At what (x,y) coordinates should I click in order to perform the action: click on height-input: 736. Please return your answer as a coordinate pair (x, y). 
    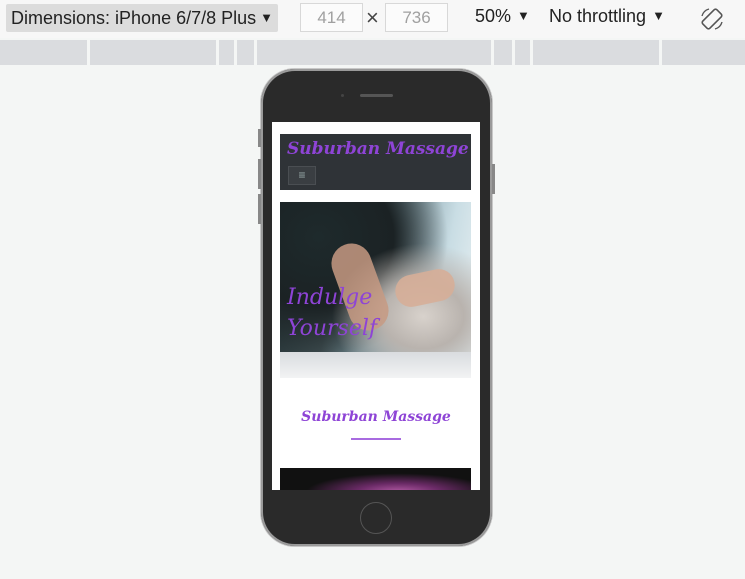
    Looking at the image, I should click on (416, 17).